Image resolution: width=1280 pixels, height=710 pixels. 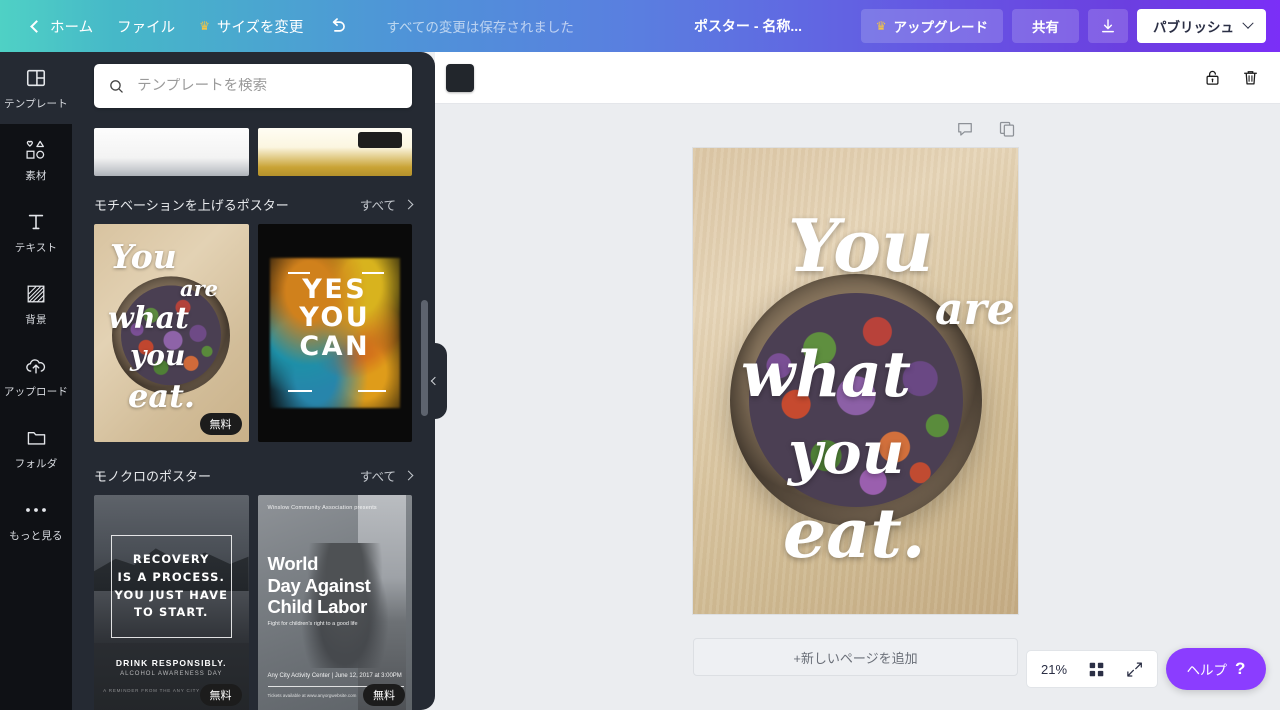 What do you see at coordinates (1007, 129) in the screenshot?
I see `duplicate-icon` at bounding box center [1007, 129].